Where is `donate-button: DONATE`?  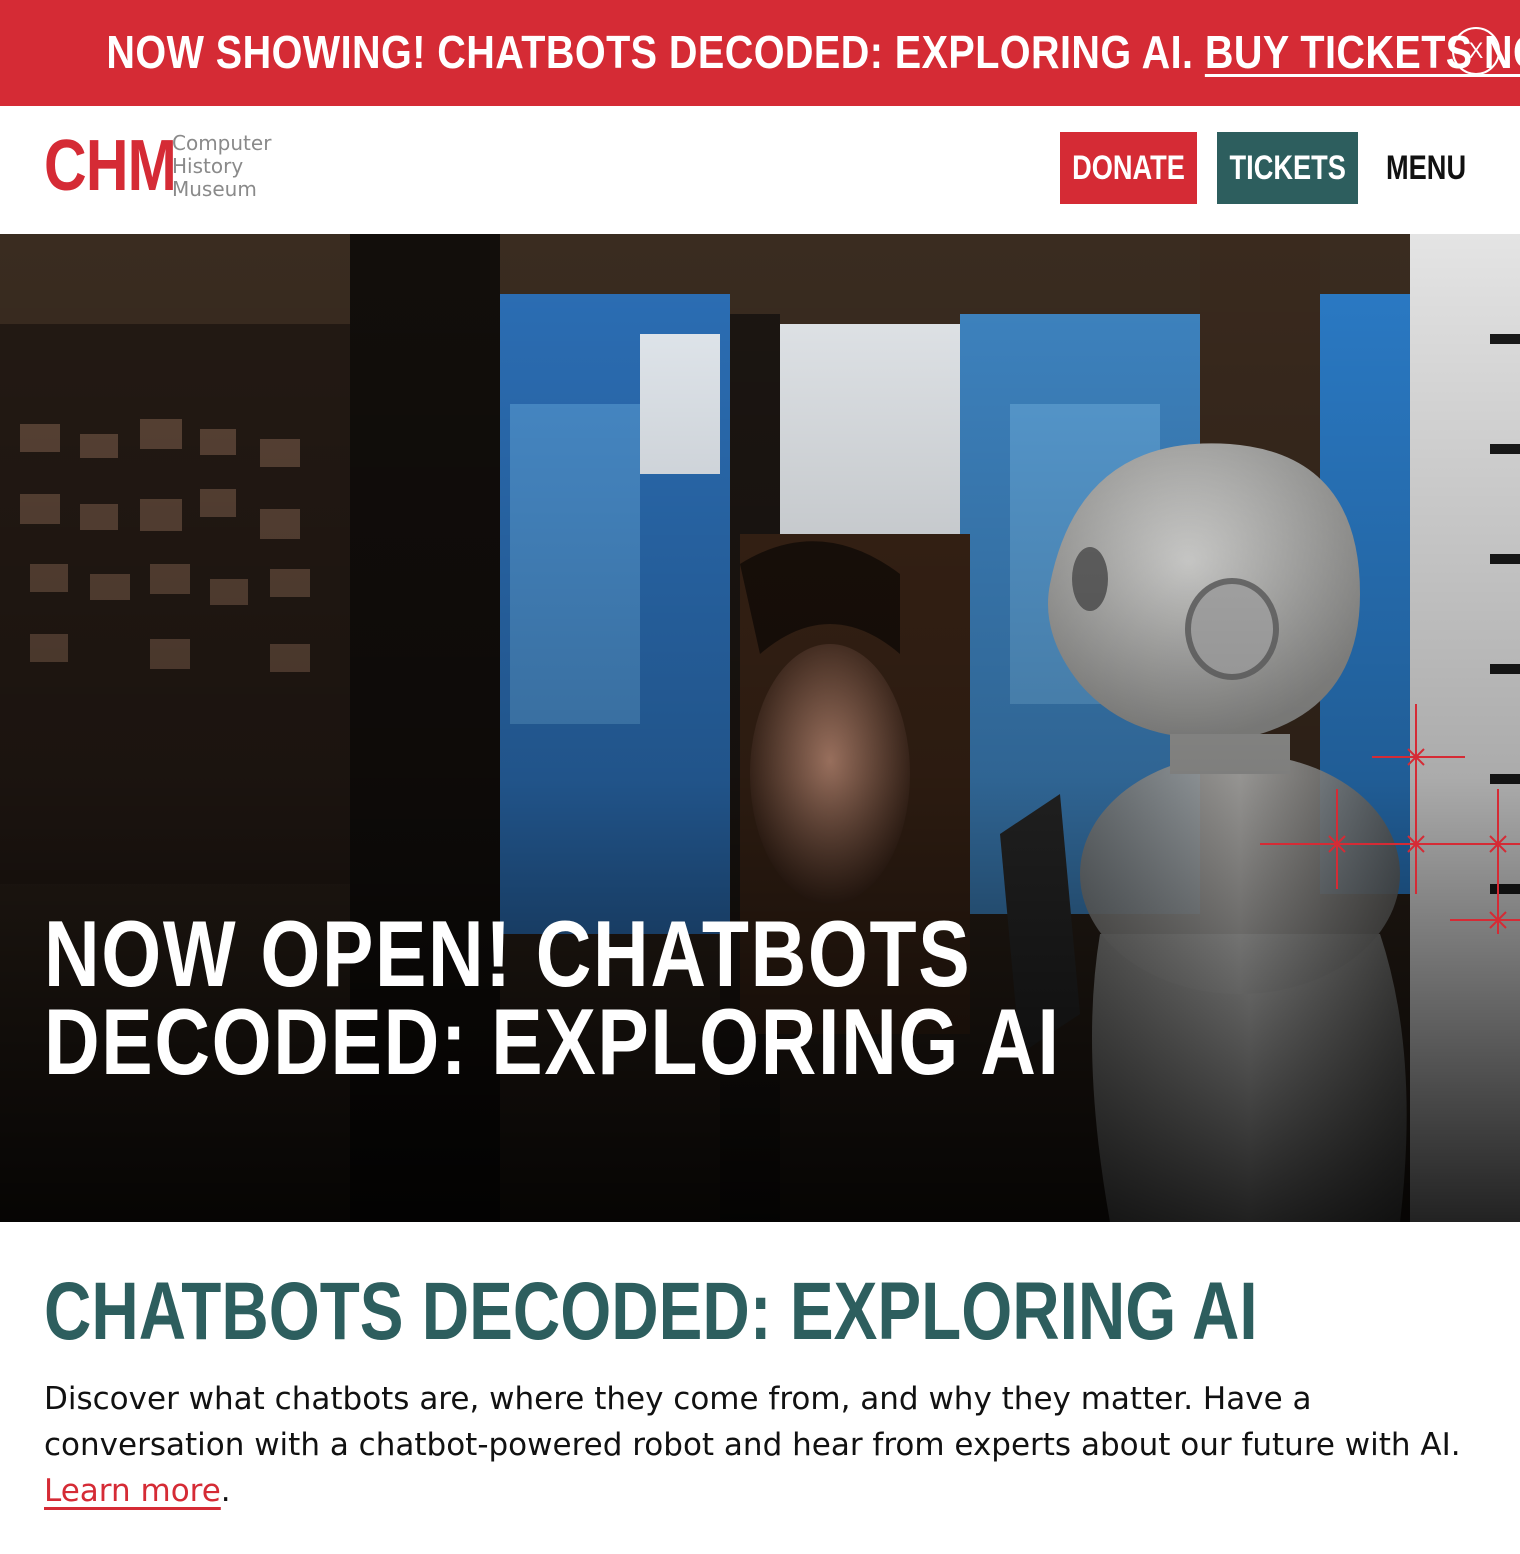 donate-button: DONATE is located at coordinates (1128, 168).